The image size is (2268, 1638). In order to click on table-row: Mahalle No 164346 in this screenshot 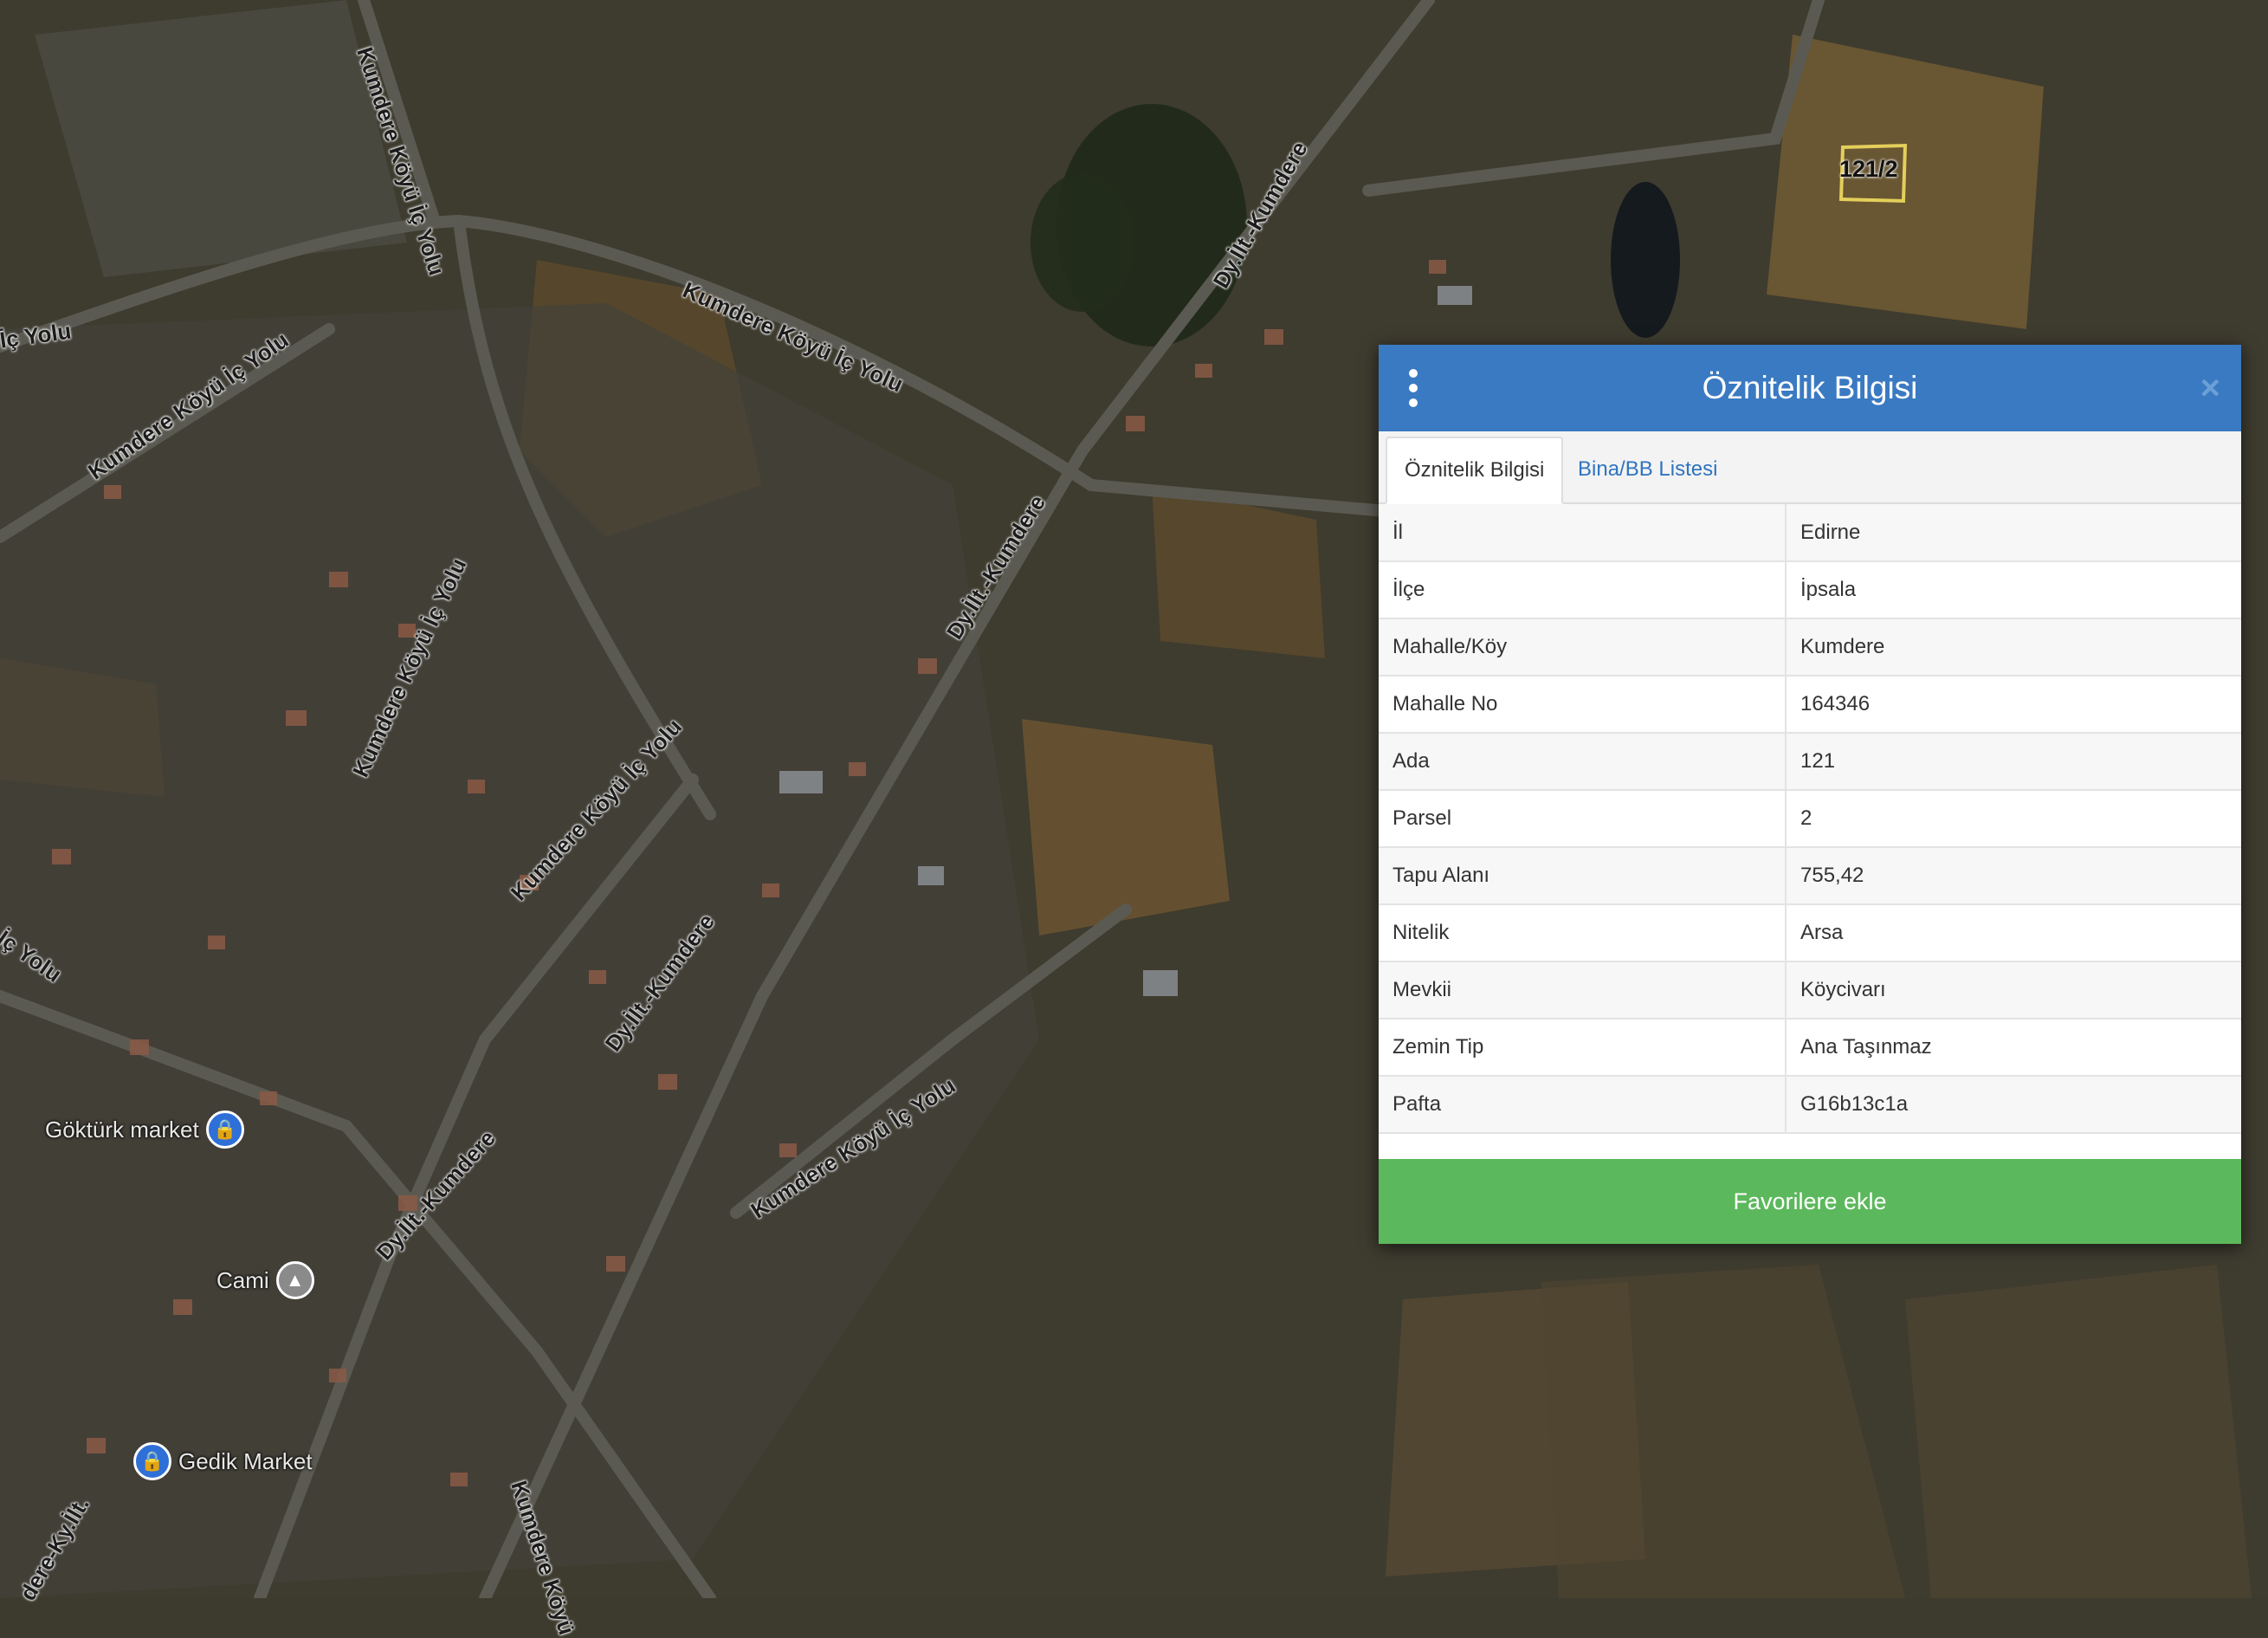, I will do `click(1810, 705)`.